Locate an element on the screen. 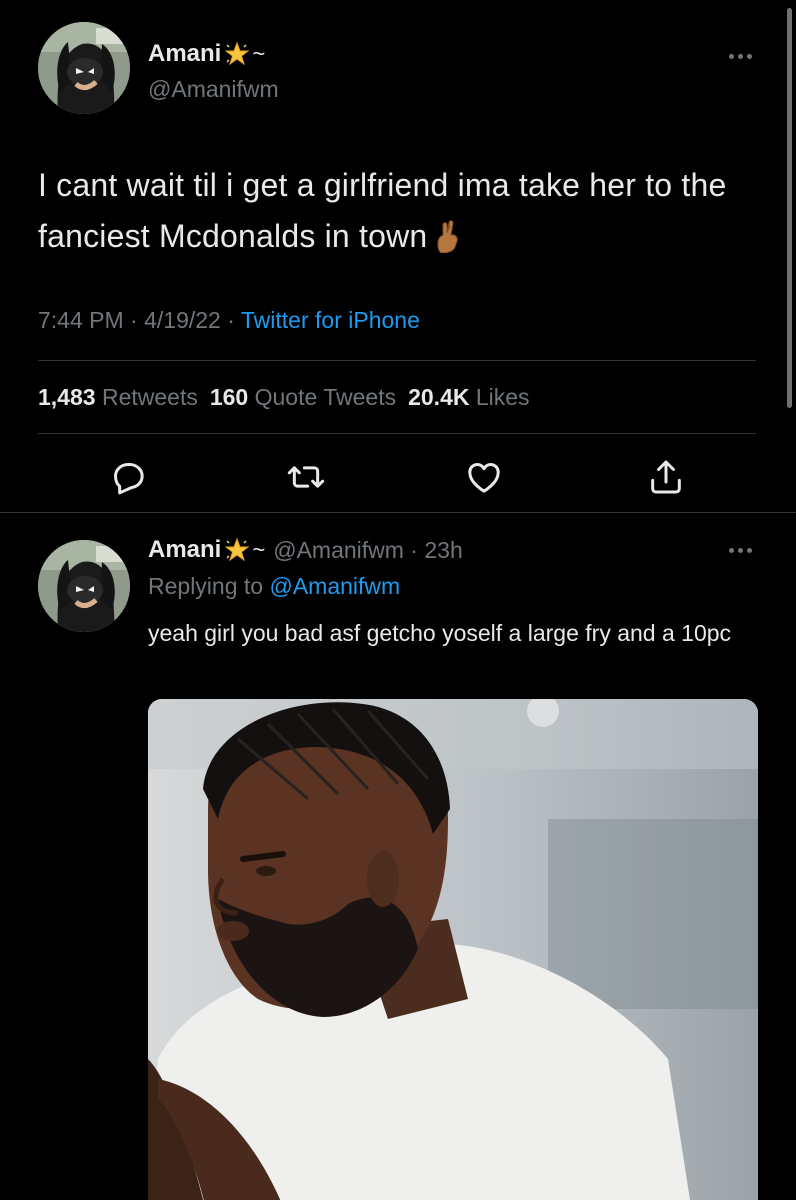 The image size is (796, 1200). share-icon is located at coordinates (666, 477).